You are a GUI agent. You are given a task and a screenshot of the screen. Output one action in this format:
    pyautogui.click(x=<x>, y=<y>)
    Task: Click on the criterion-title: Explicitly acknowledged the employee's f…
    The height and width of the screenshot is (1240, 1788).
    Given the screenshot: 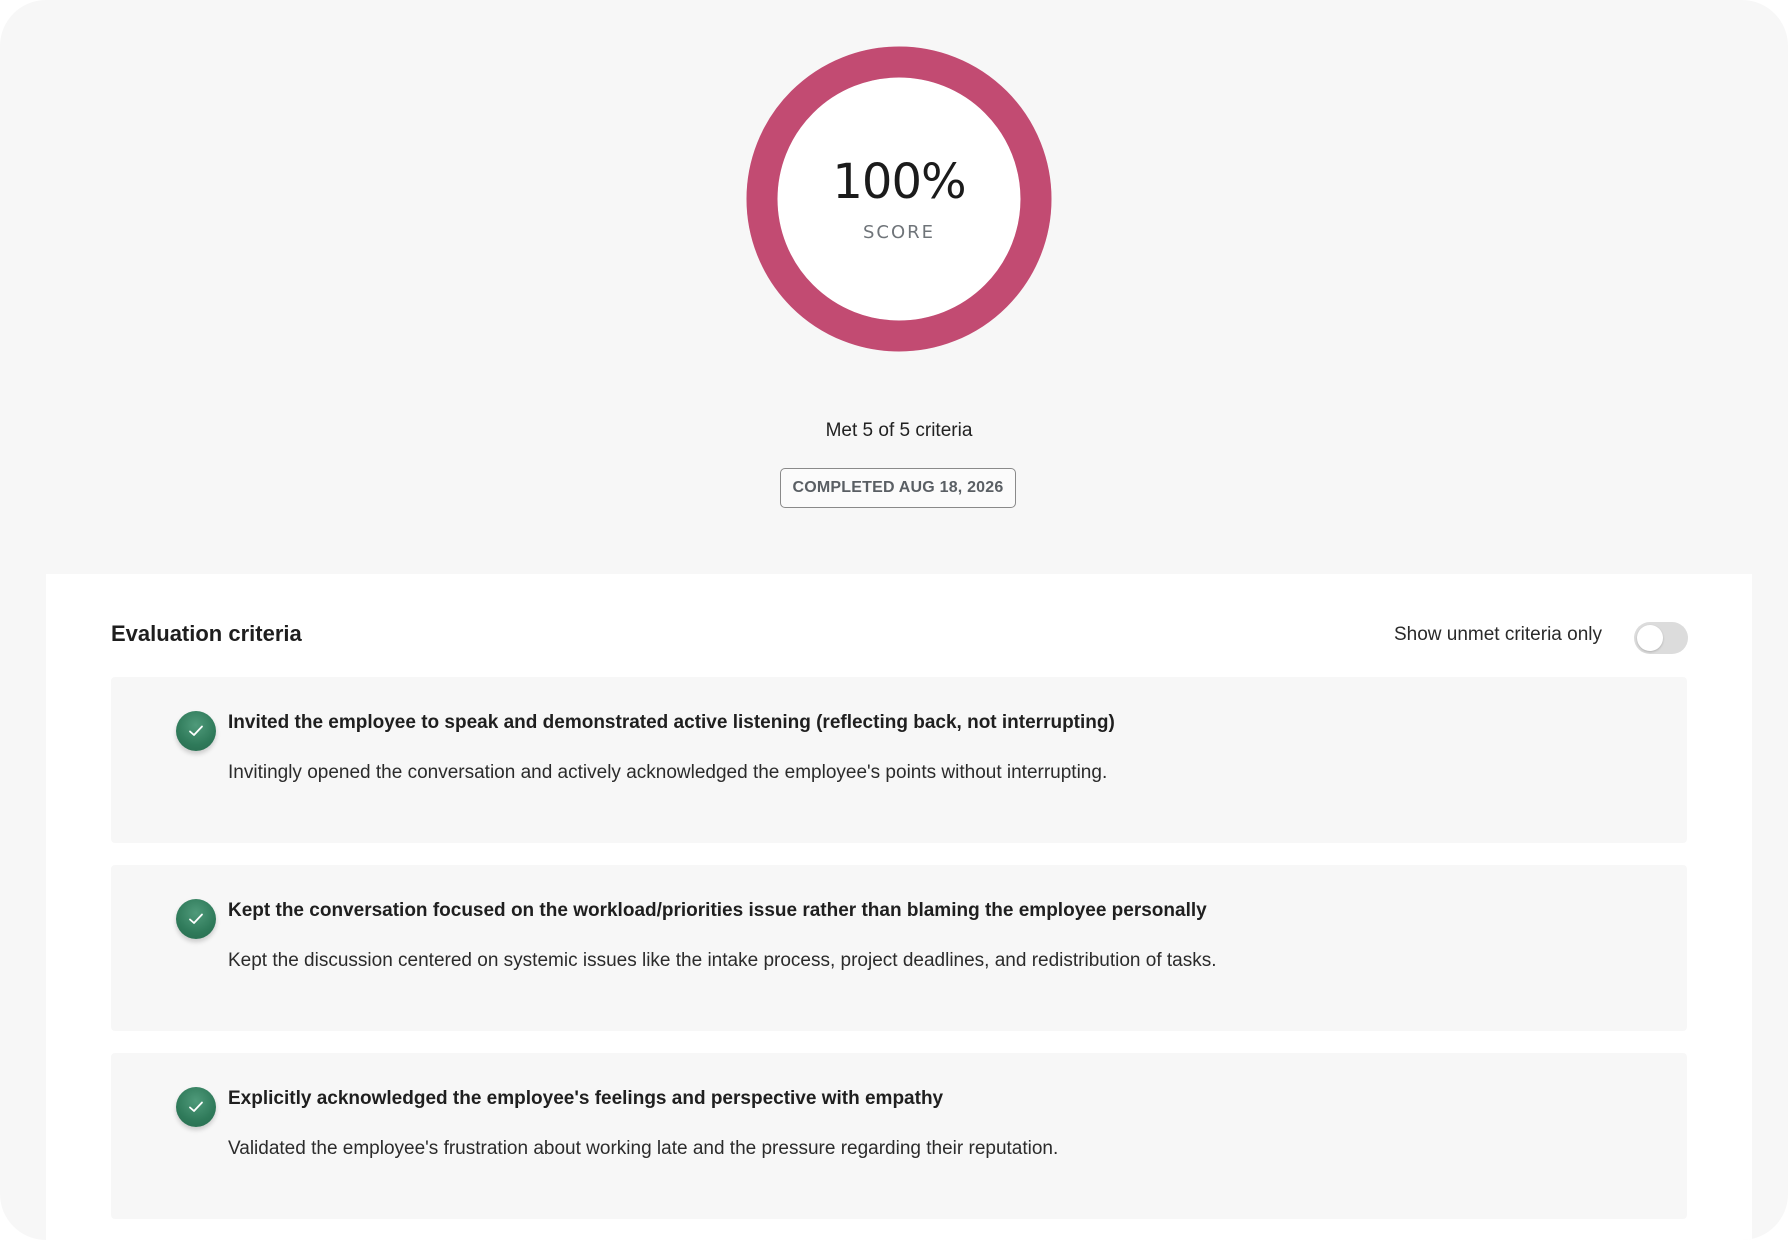 What is the action you would take?
    pyautogui.click(x=586, y=1098)
    